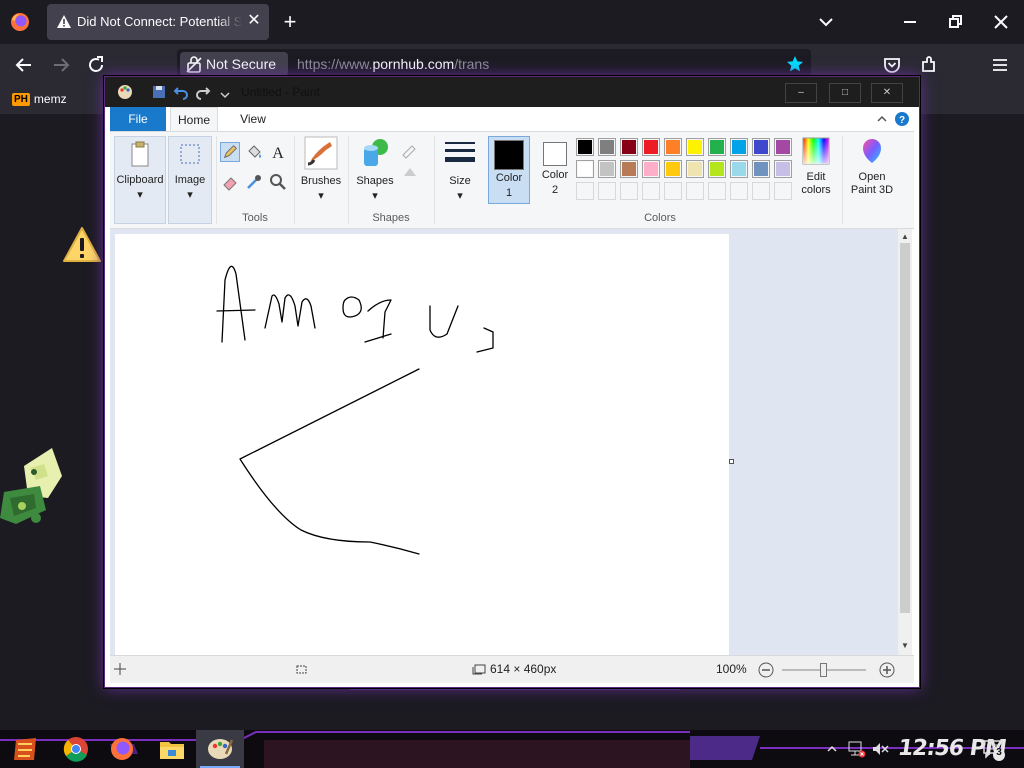 This screenshot has width=1024, height=768. I want to click on redo-icon, so click(203, 92).